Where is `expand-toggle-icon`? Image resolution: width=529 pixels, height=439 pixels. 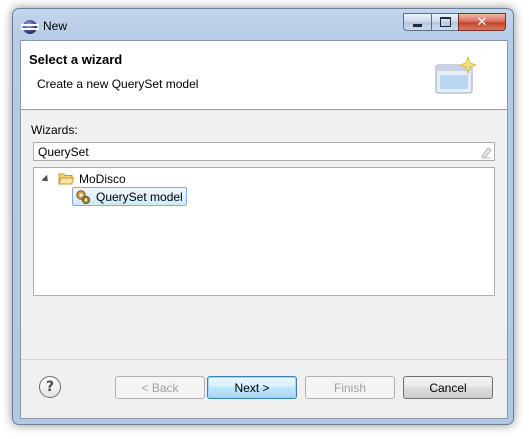 expand-toggle-icon is located at coordinates (46, 179).